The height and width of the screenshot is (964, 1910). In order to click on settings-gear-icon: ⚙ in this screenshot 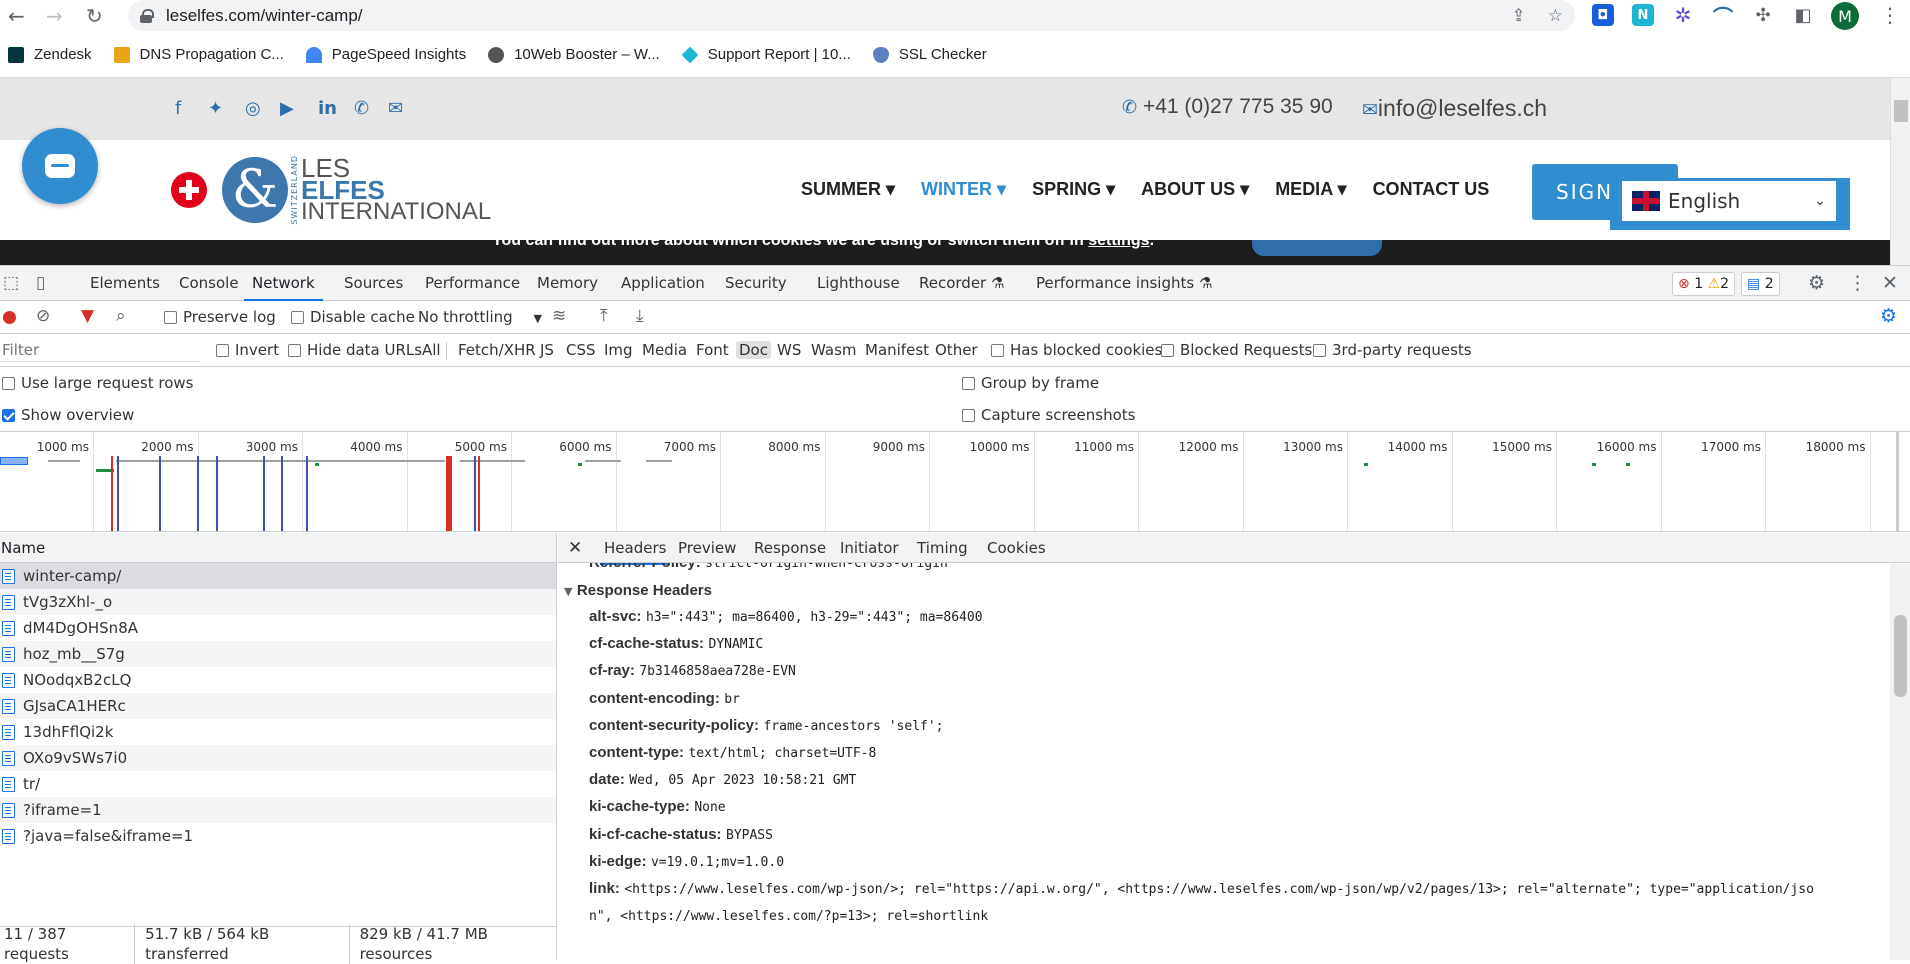, I will do `click(1816, 283)`.